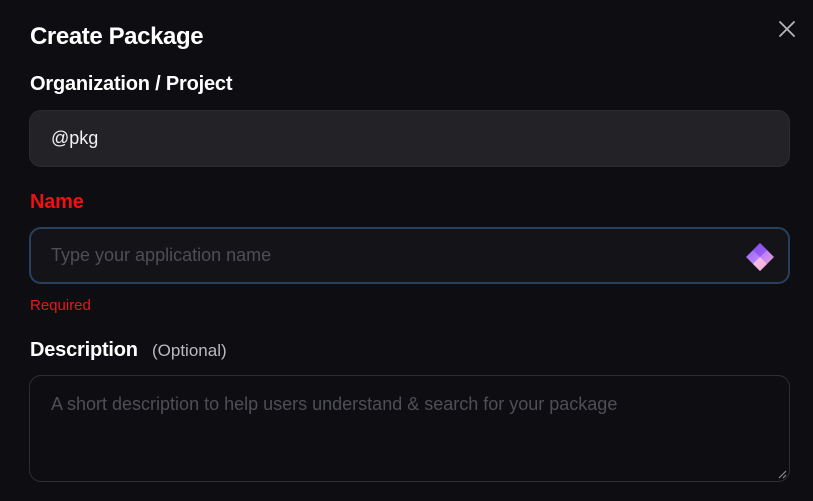 This screenshot has width=813, height=501. Describe the element at coordinates (787, 29) in the screenshot. I see `close-icon` at that location.